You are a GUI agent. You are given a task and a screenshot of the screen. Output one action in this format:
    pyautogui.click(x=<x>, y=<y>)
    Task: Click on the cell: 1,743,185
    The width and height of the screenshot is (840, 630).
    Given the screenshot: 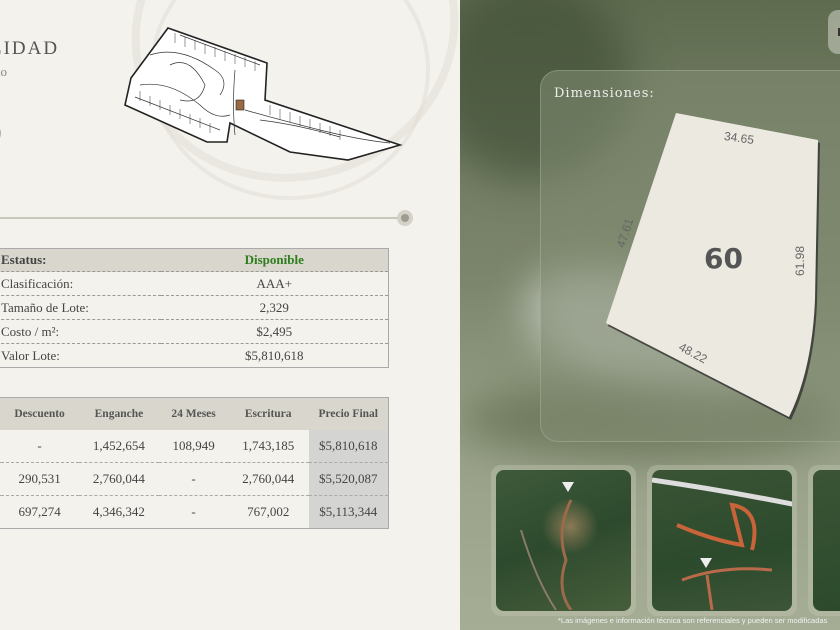 What is the action you would take?
    pyautogui.click(x=268, y=446)
    